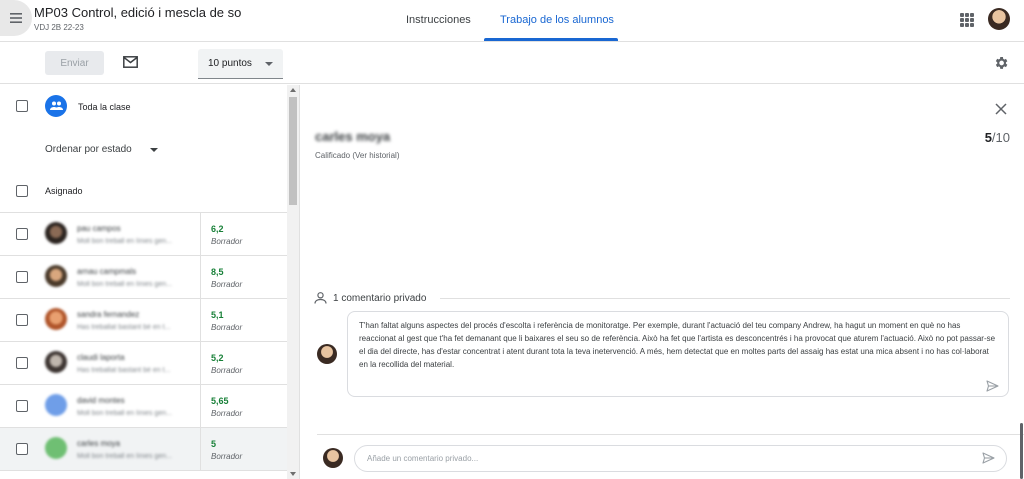 The width and height of the screenshot is (1024, 479). I want to click on select-all-class-checkbox, so click(22, 106).